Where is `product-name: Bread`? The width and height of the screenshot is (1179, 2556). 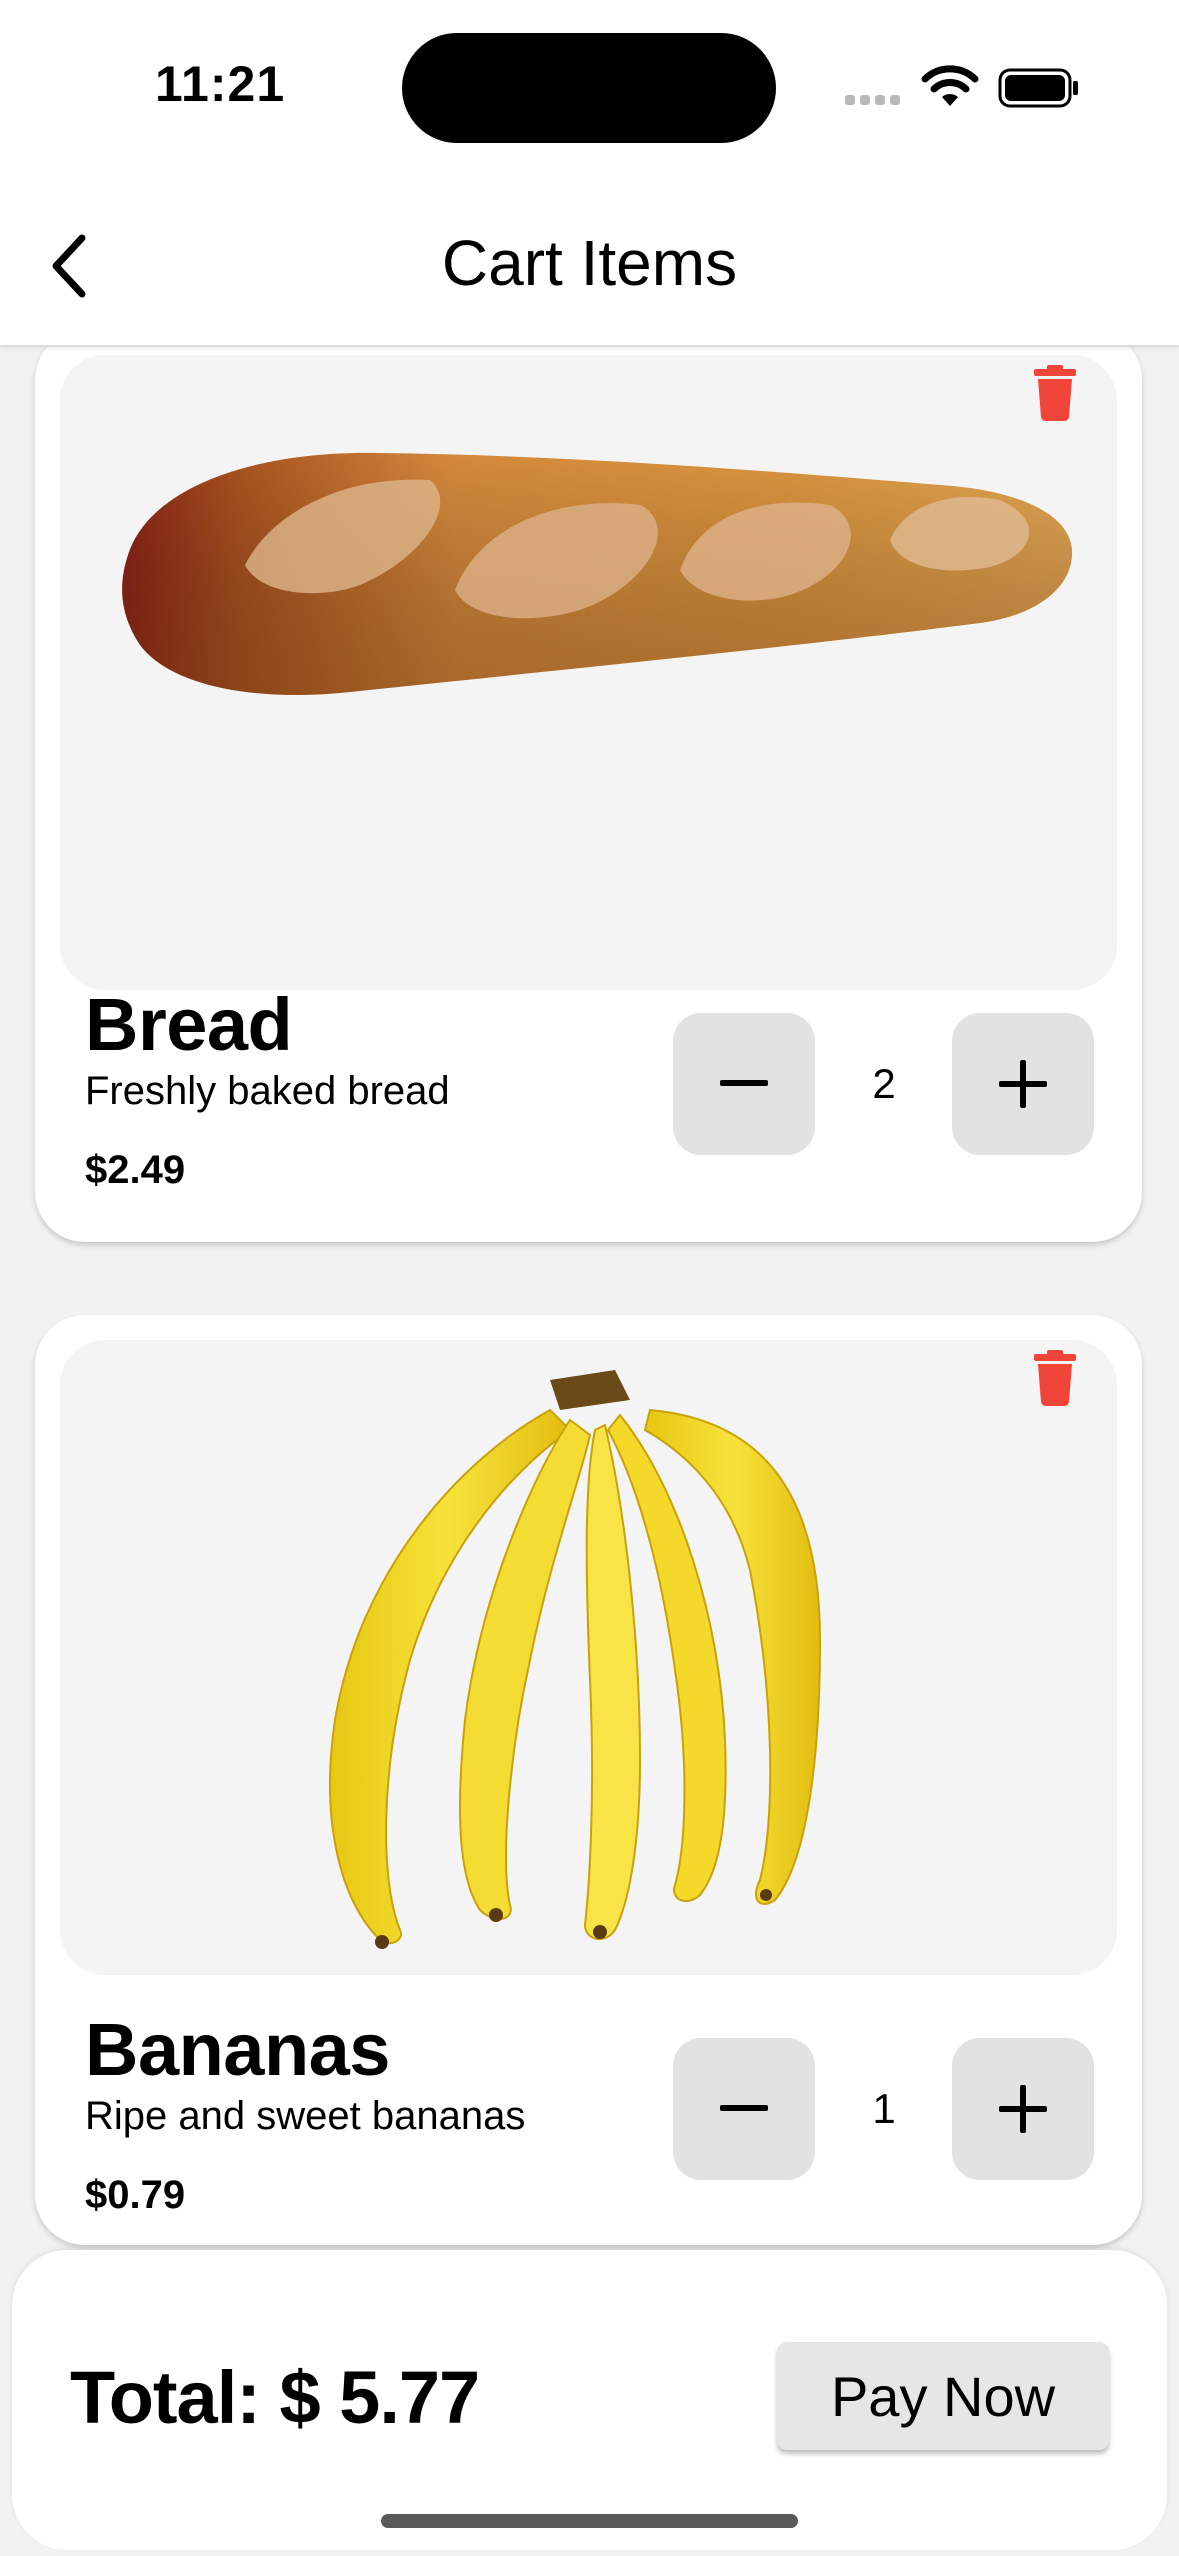 product-name: Bread is located at coordinates (189, 1024).